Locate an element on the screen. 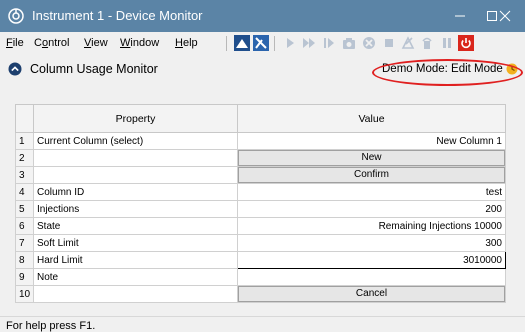  row-number: 1 is located at coordinates (24, 141).